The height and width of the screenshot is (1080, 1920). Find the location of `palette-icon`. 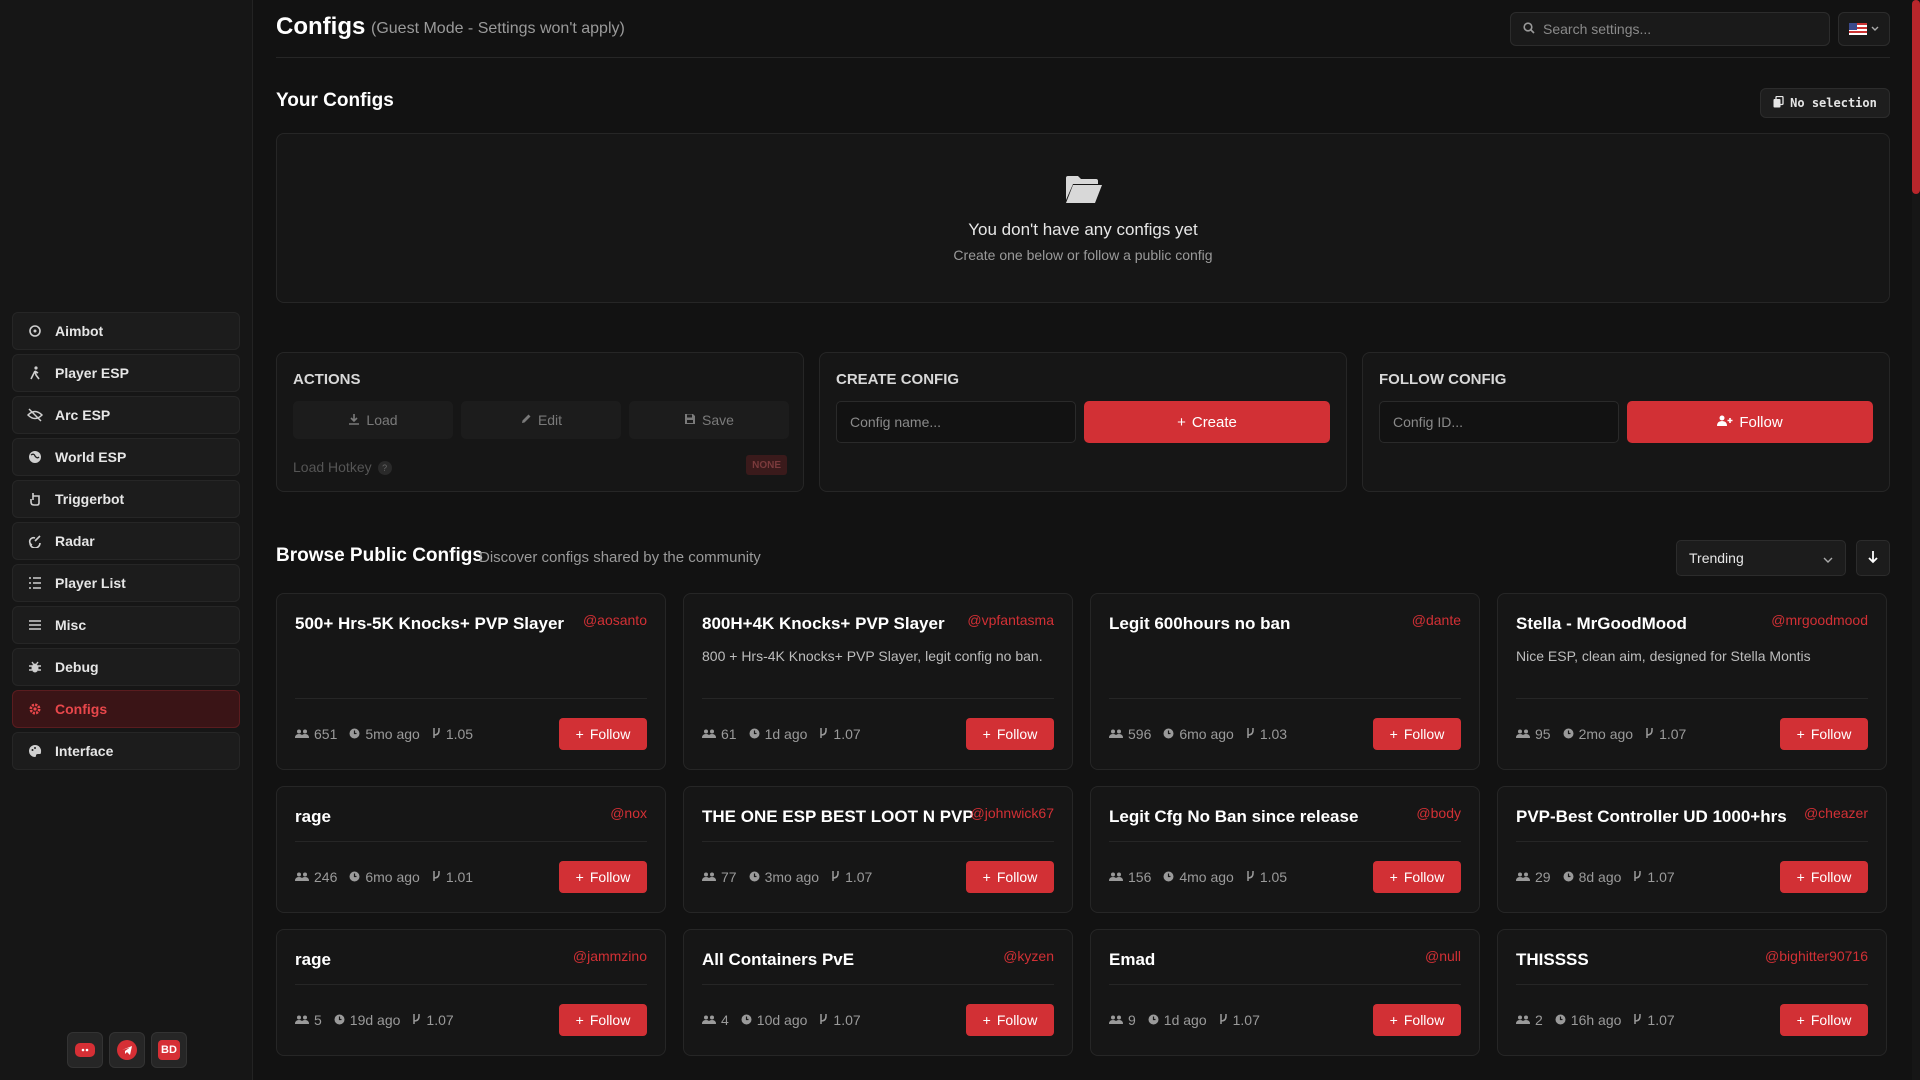

palette-icon is located at coordinates (35, 751).